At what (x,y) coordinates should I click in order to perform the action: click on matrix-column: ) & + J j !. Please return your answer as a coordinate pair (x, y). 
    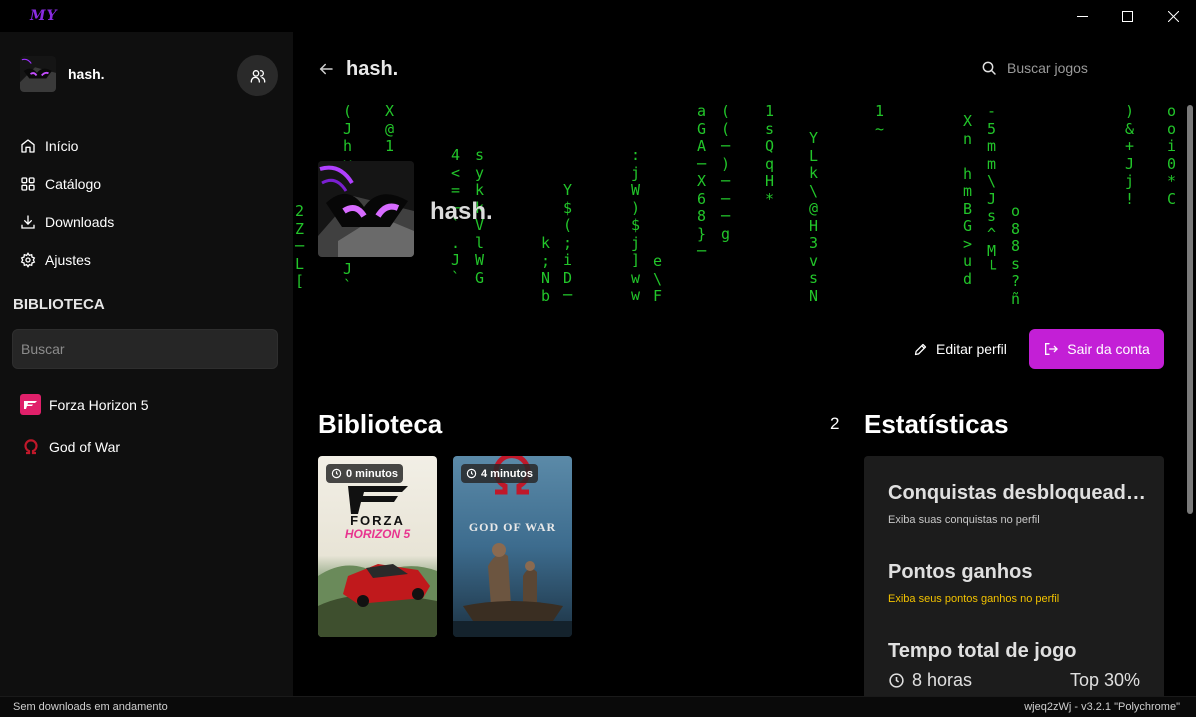
    Looking at the image, I should click on (1130, 156).